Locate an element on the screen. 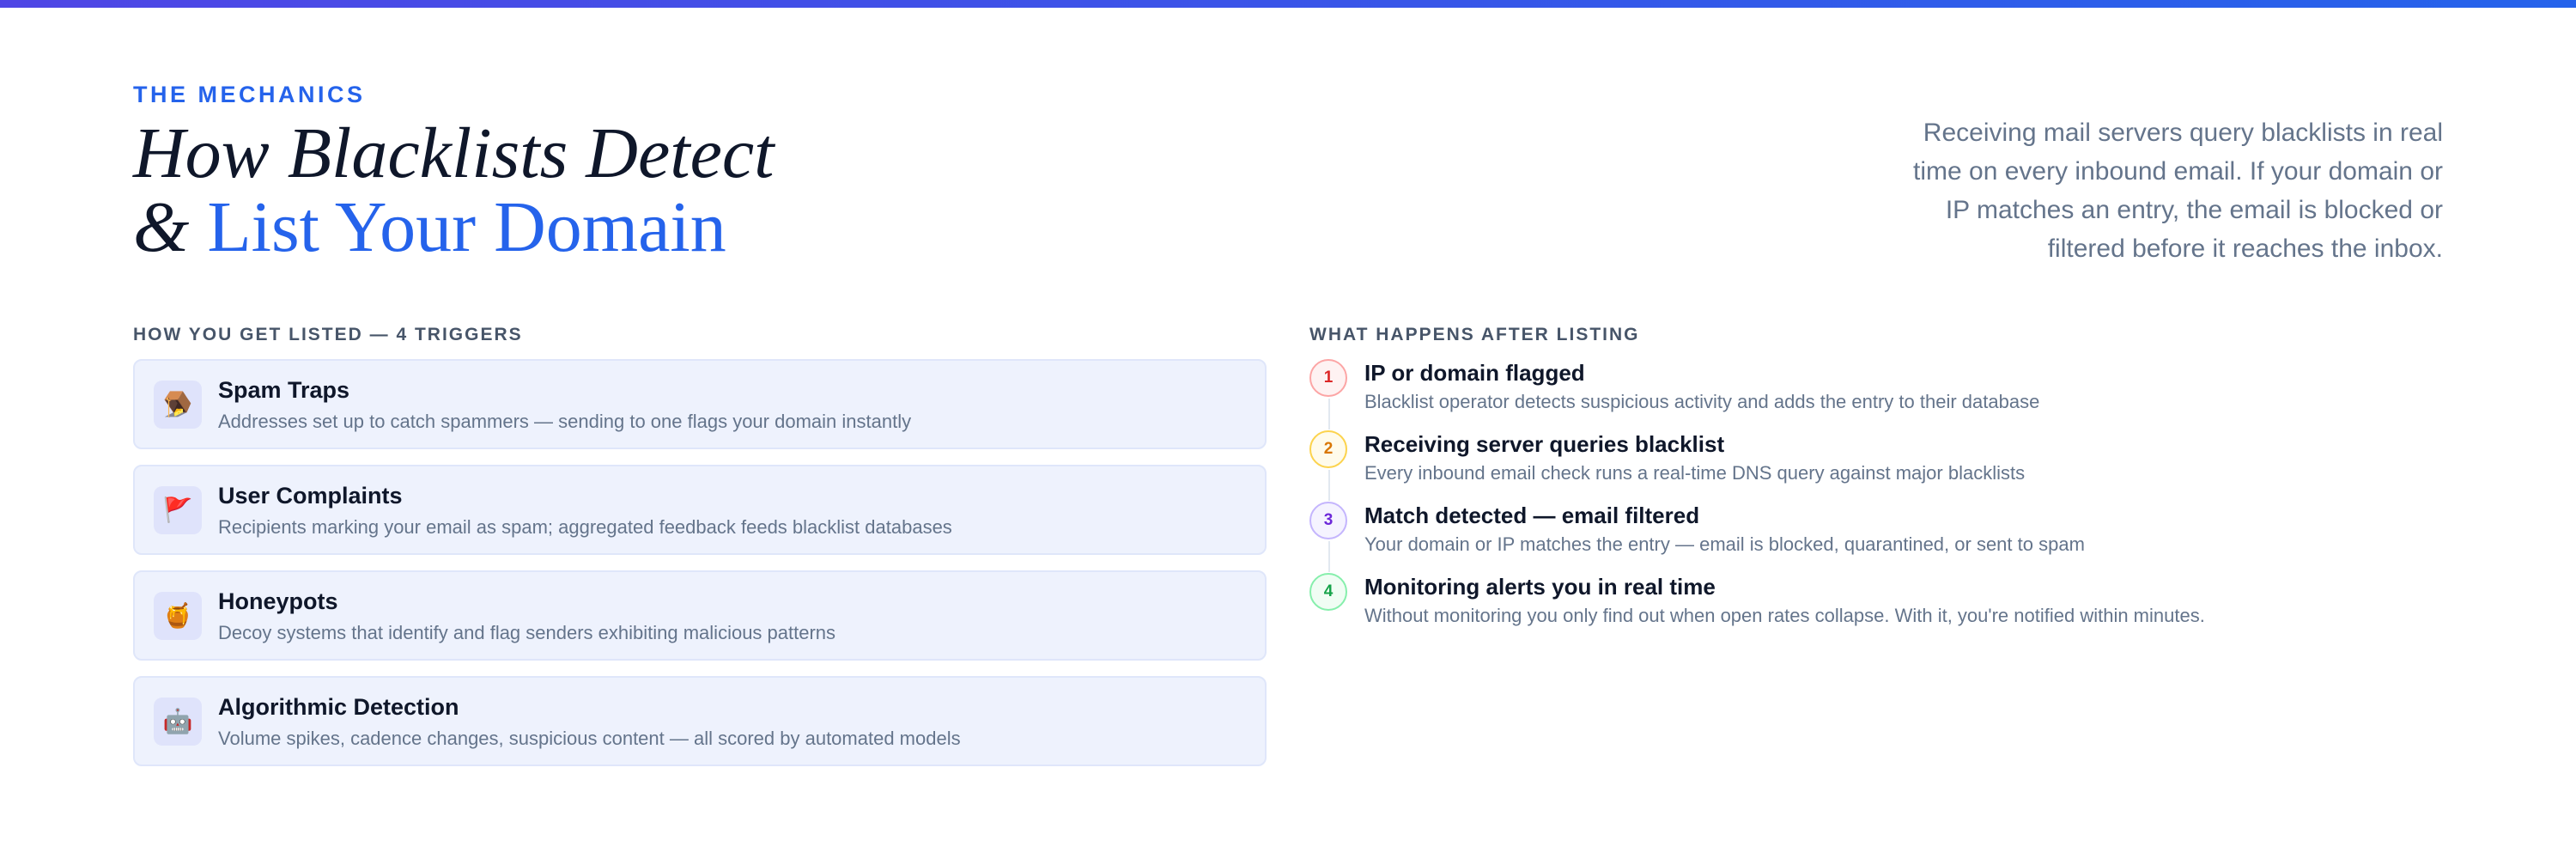 The image size is (2576, 859). step-title: Match detected — email filtered is located at coordinates (1532, 516).